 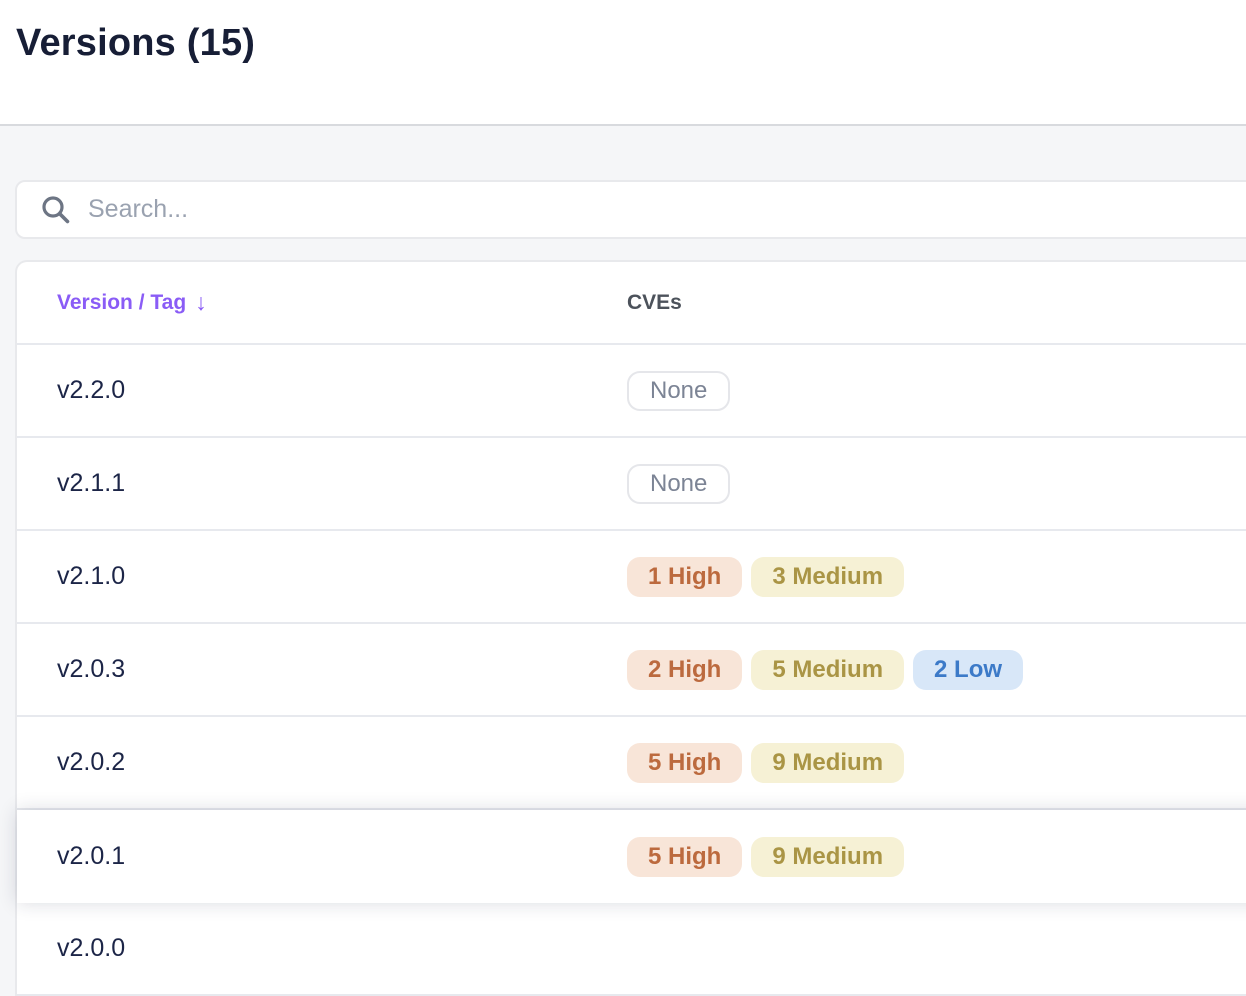 What do you see at coordinates (623, 63) in the screenshot?
I see `page-header: Versions (15)` at bounding box center [623, 63].